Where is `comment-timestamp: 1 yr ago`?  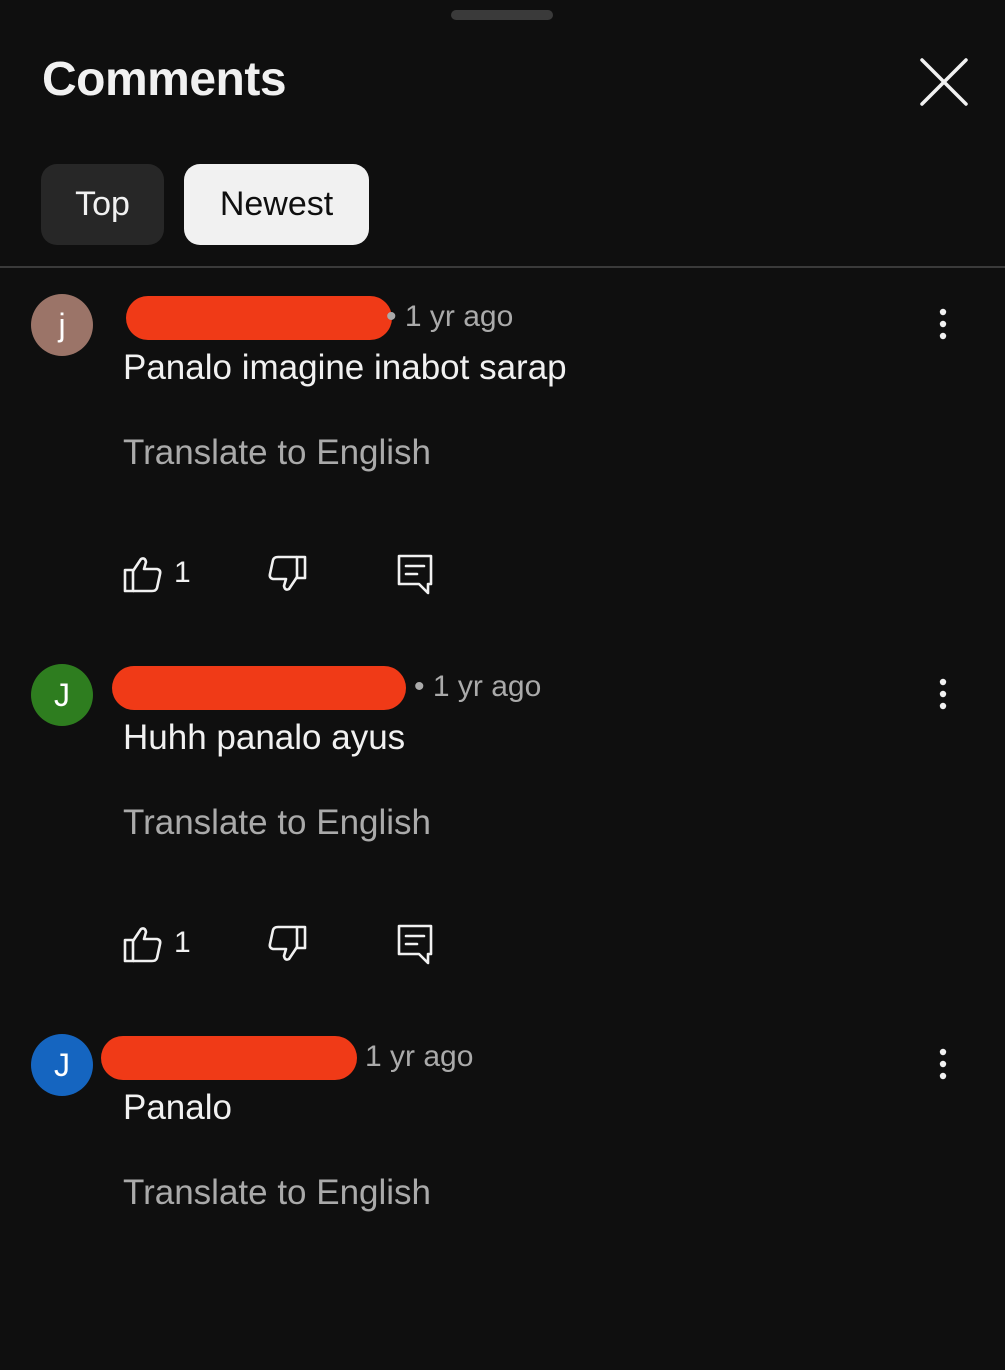 comment-timestamp: 1 yr ago is located at coordinates (419, 1057).